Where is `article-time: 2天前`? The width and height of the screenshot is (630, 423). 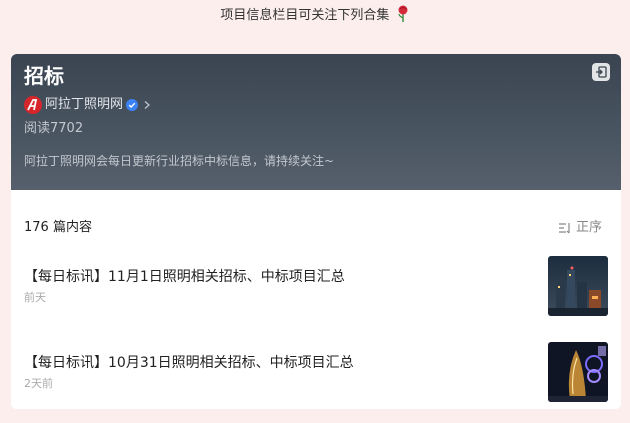
article-time: 2天前 is located at coordinates (38, 383).